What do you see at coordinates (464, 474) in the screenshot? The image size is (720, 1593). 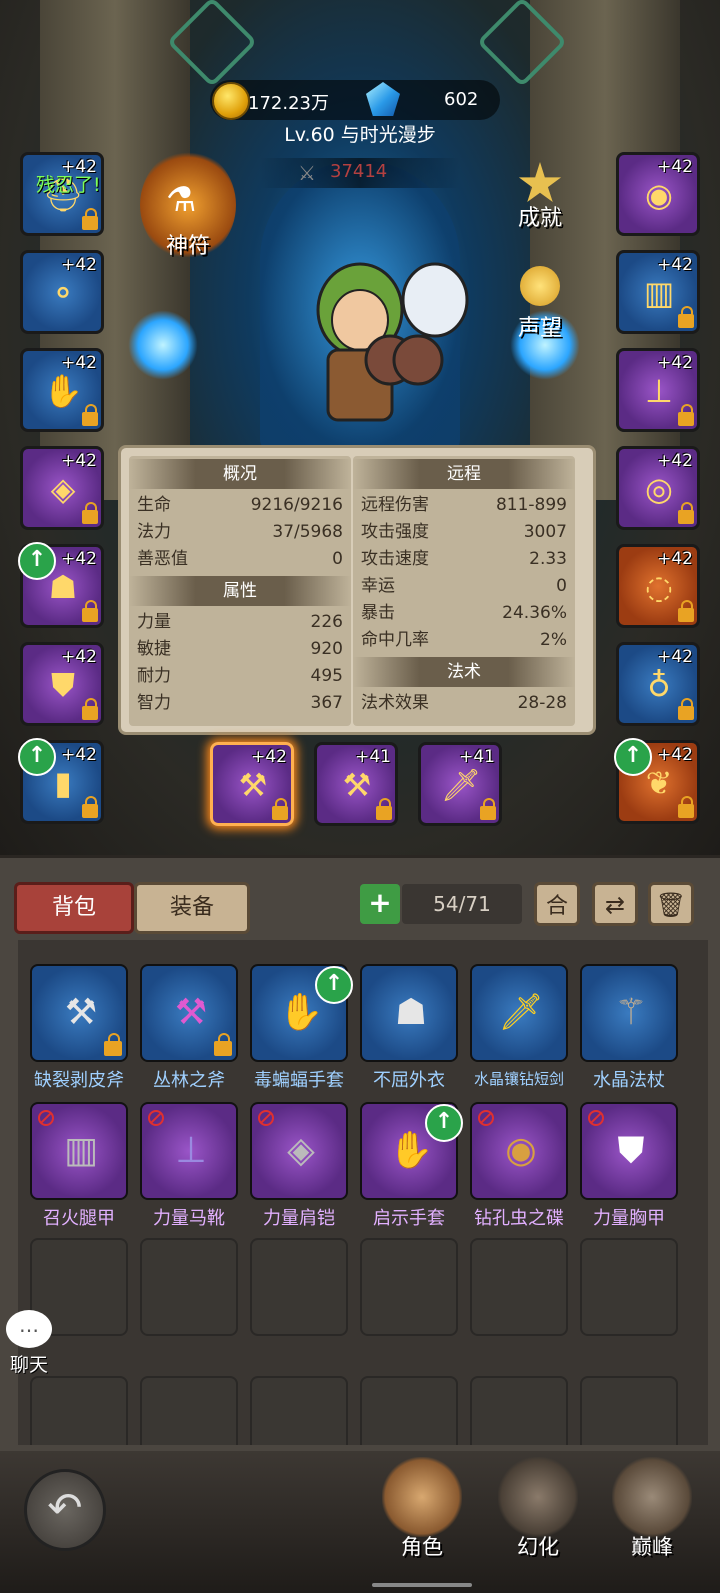 I see `ranged-header: 远程` at bounding box center [464, 474].